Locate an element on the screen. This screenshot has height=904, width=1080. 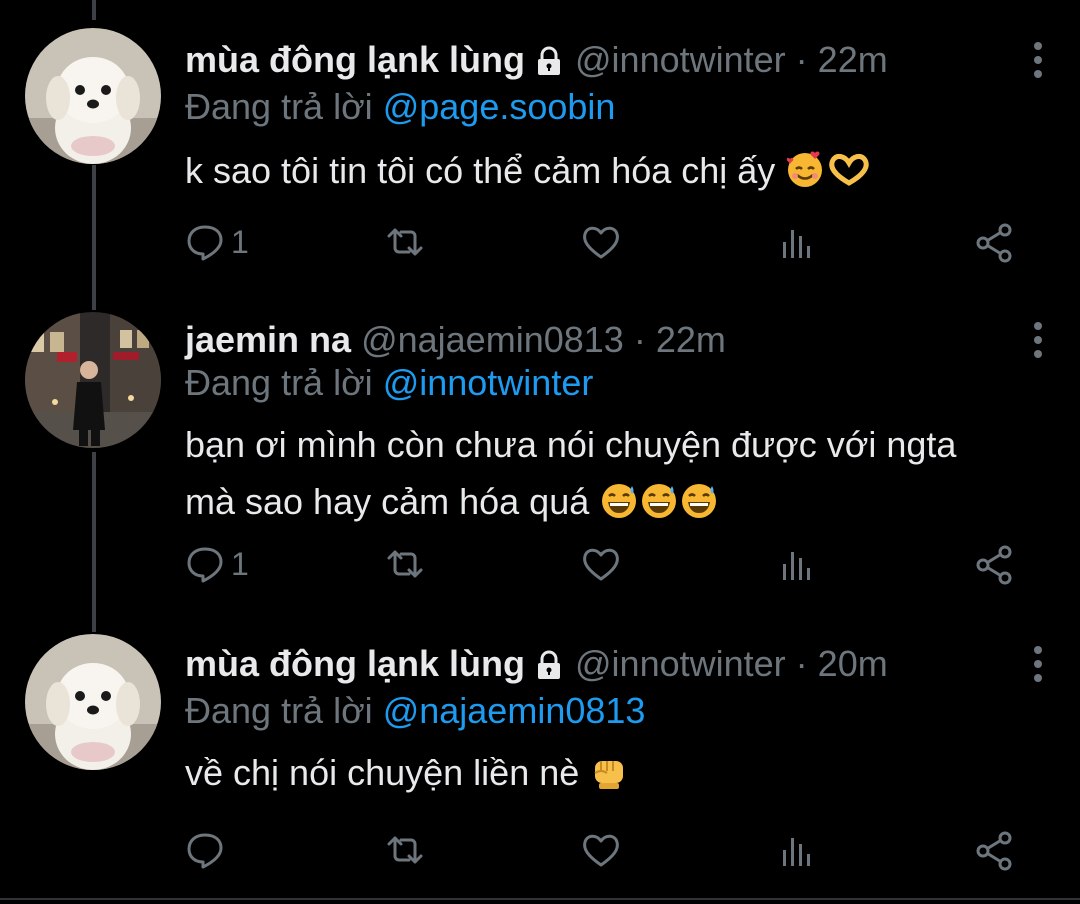
tweet-text: k sao tôi tin tôi có thể cảm hóa chị ấy is located at coordinates (529, 173).